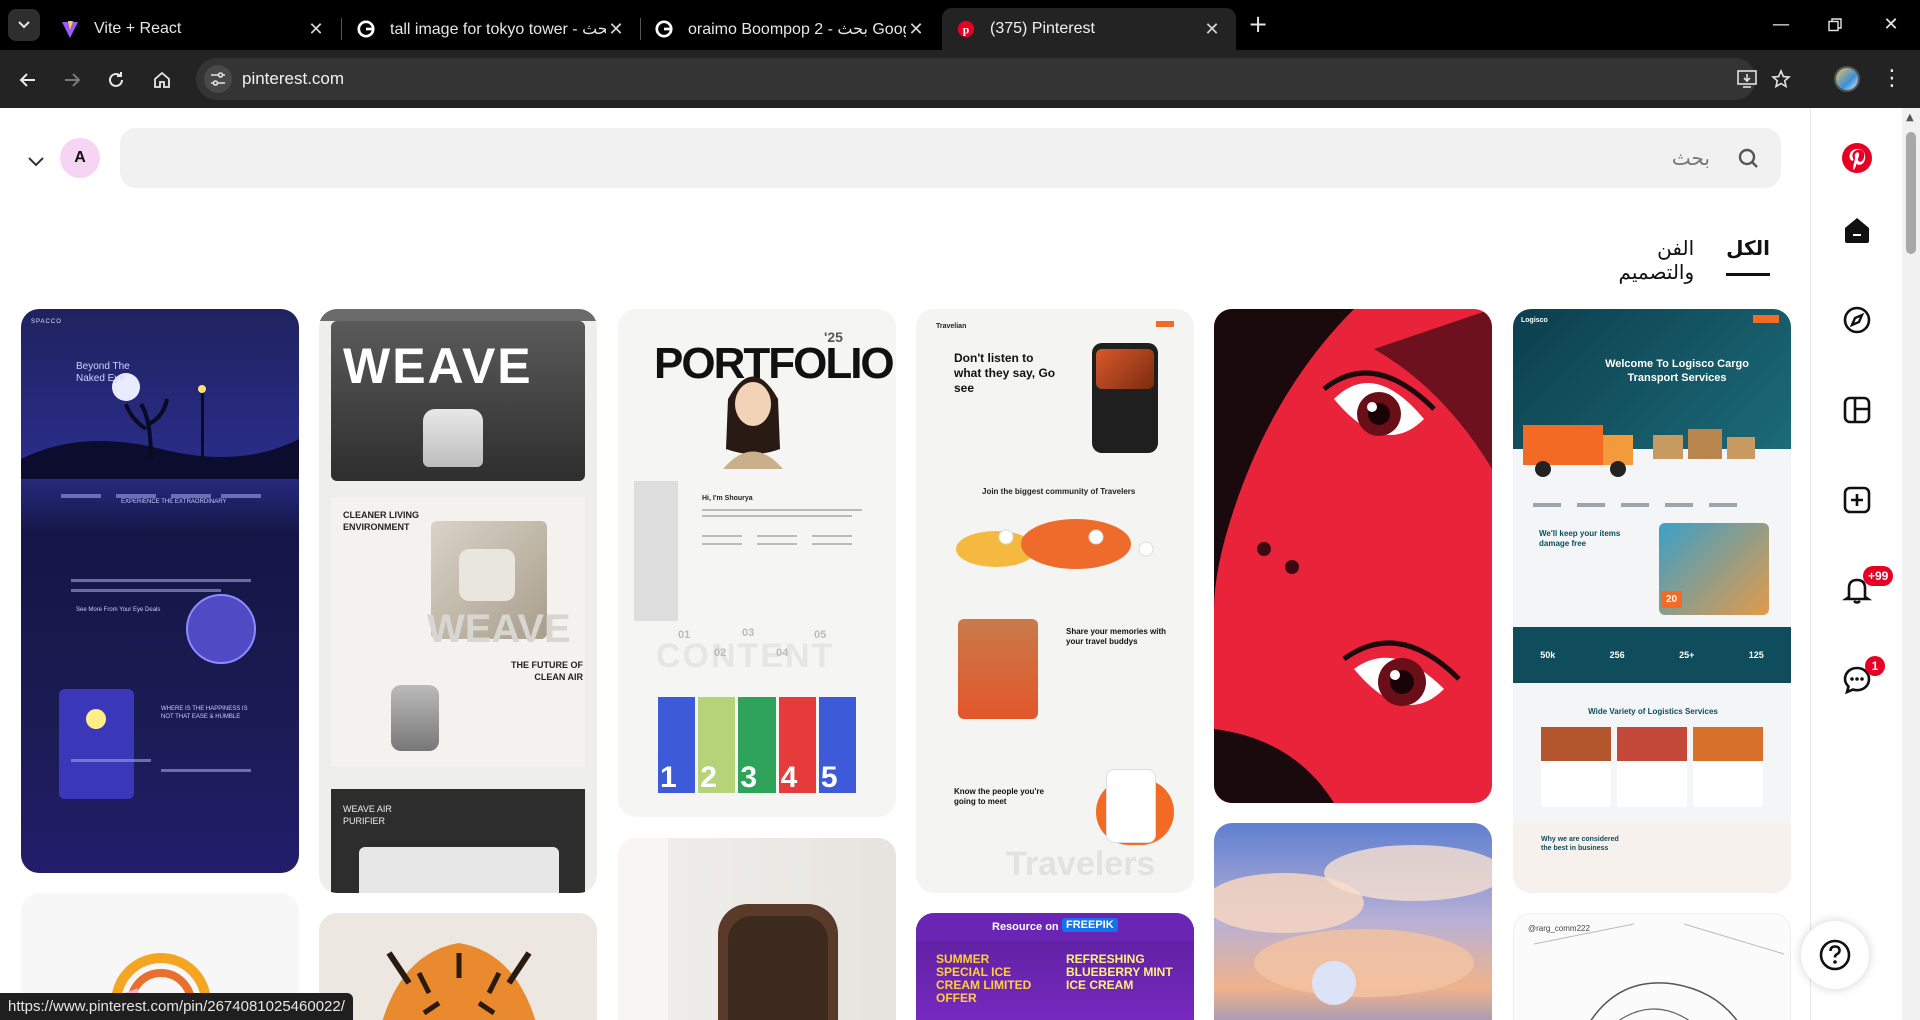 The height and width of the screenshot is (1020, 1920). I want to click on explore-compass-icon, so click(1857, 320).